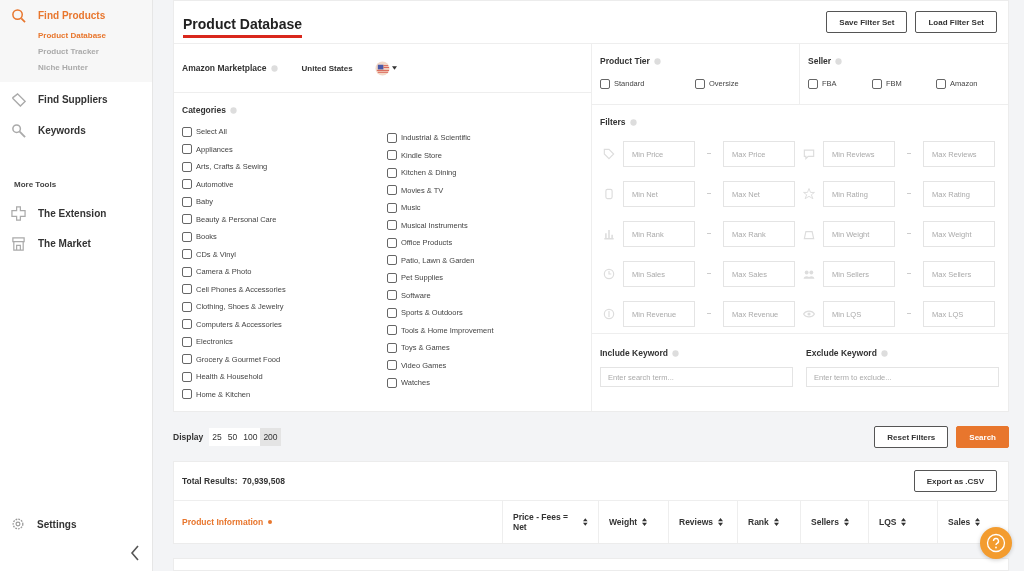 This screenshot has width=1024, height=571. I want to click on section-label: Categories, so click(204, 110).